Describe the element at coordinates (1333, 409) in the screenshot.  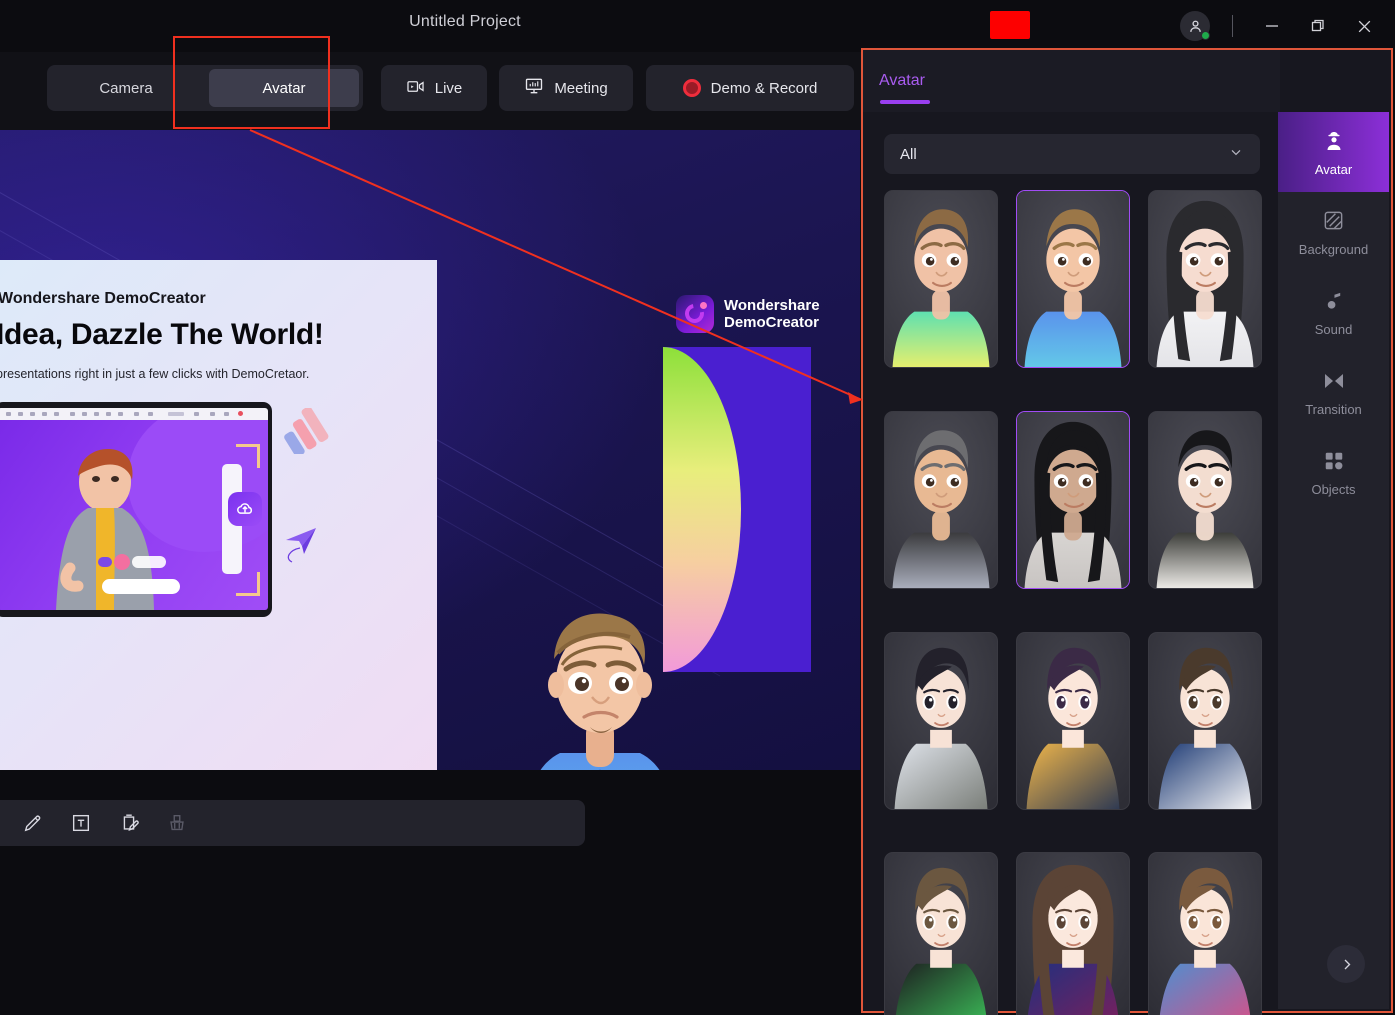
I see `rail-item-label: Transition` at that location.